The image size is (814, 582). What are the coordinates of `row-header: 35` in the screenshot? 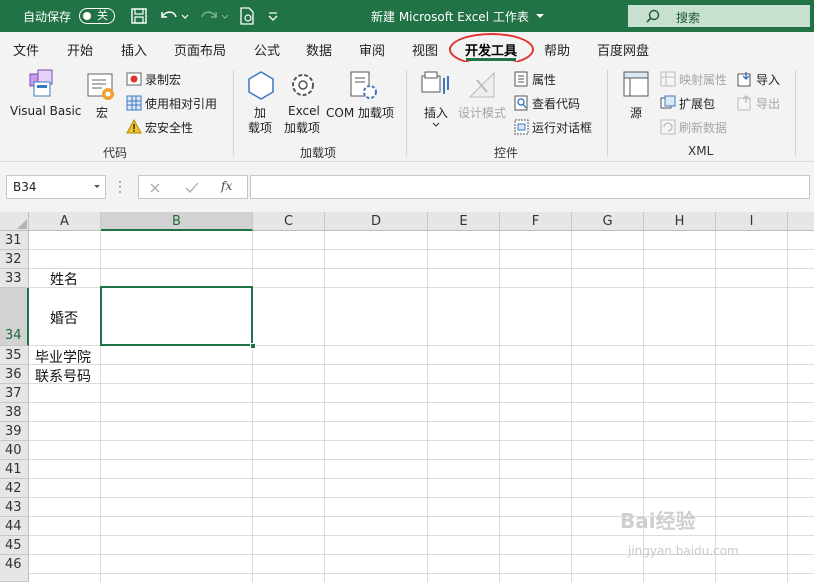 It's located at (14, 355).